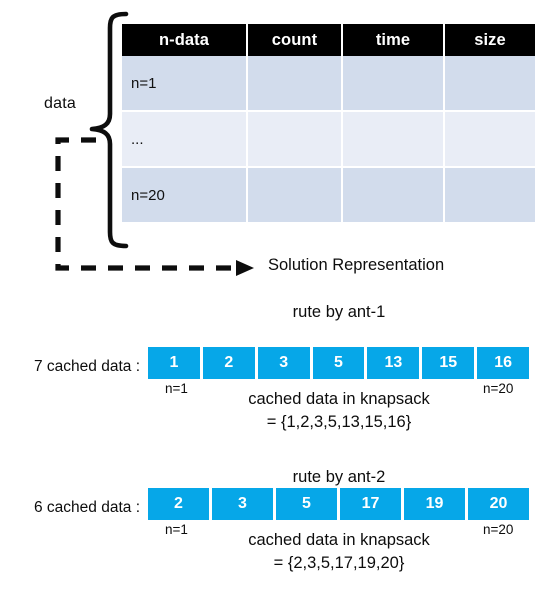 The image size is (549, 600). I want to click on knapsack-note-line2-ant-2: = {2,3,5,17,19,20}, so click(339, 563).